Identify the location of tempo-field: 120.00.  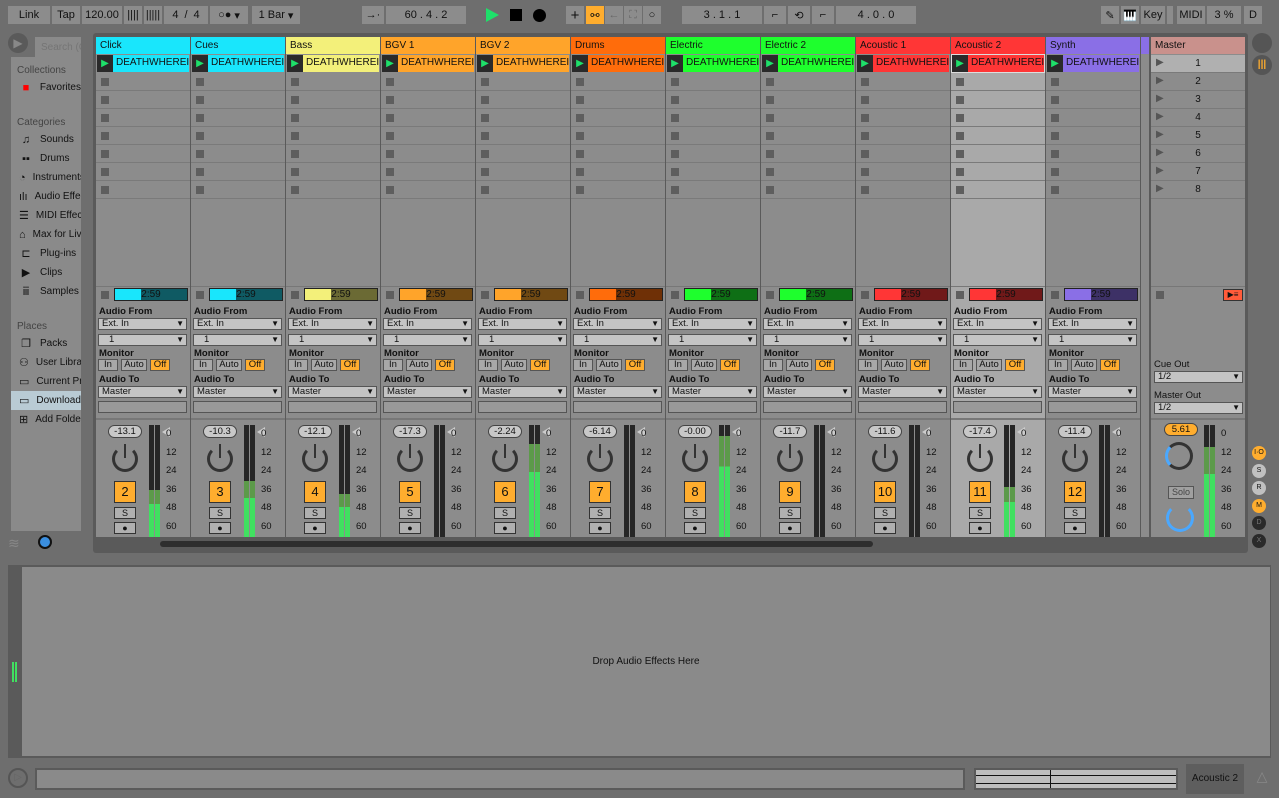
(102, 15).